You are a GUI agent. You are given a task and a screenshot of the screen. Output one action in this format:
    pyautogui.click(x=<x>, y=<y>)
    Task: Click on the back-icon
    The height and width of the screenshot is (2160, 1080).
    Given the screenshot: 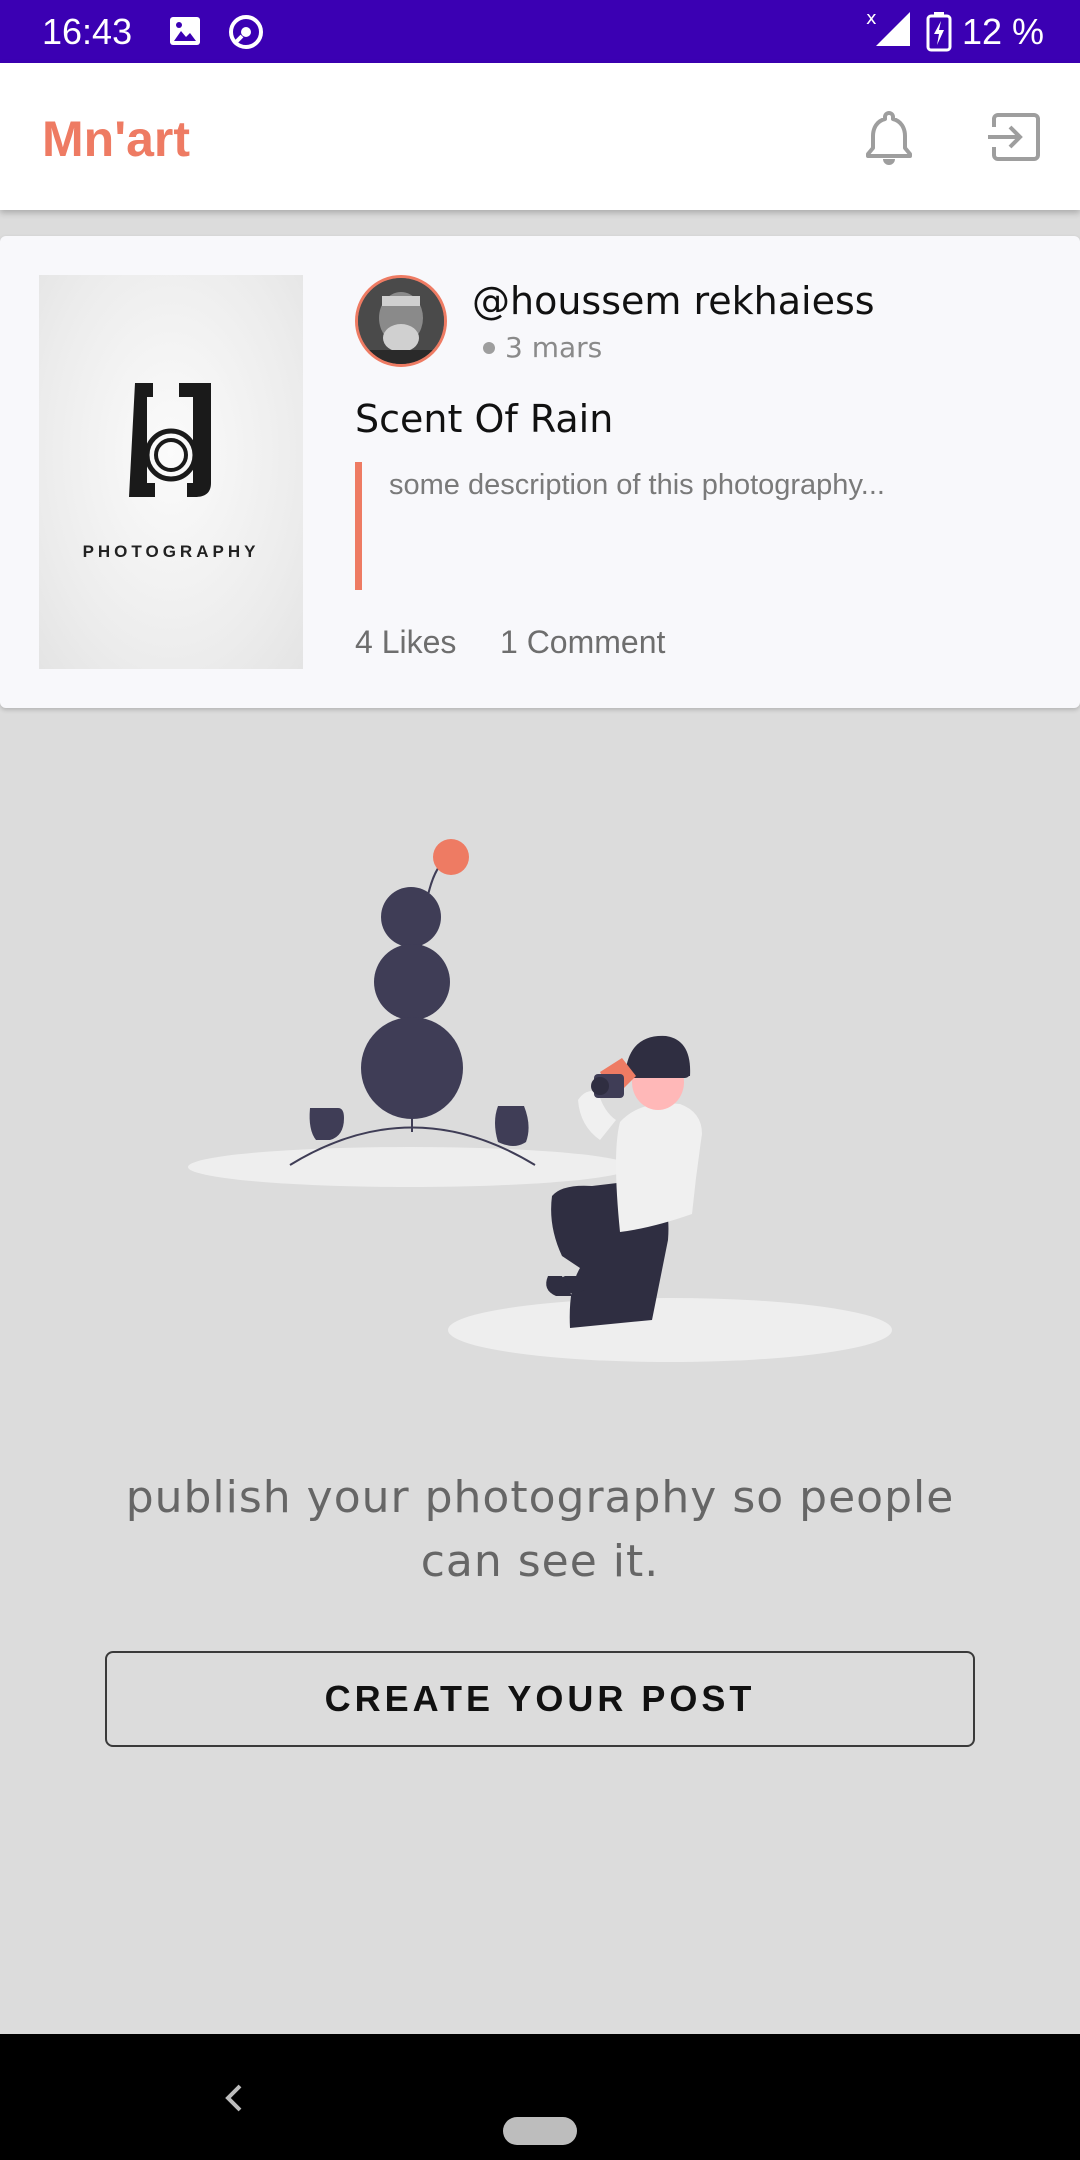 What is the action you would take?
    pyautogui.click(x=234, y=2098)
    